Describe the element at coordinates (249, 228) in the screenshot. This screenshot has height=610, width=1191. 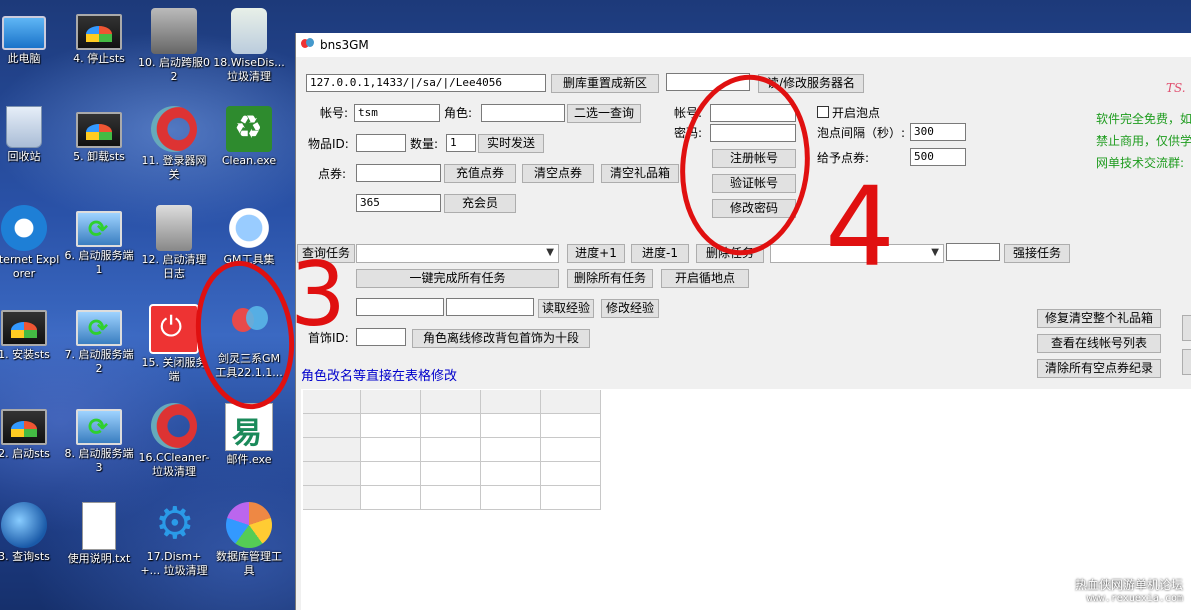
I see `gm-tools-icon` at that location.